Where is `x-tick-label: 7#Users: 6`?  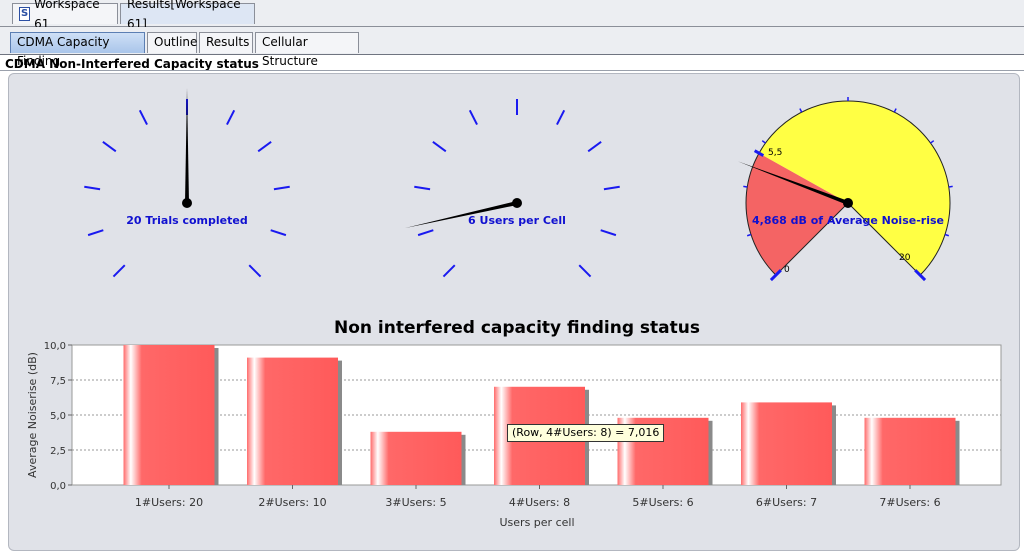
x-tick-label: 7#Users: 6 is located at coordinates (909, 502).